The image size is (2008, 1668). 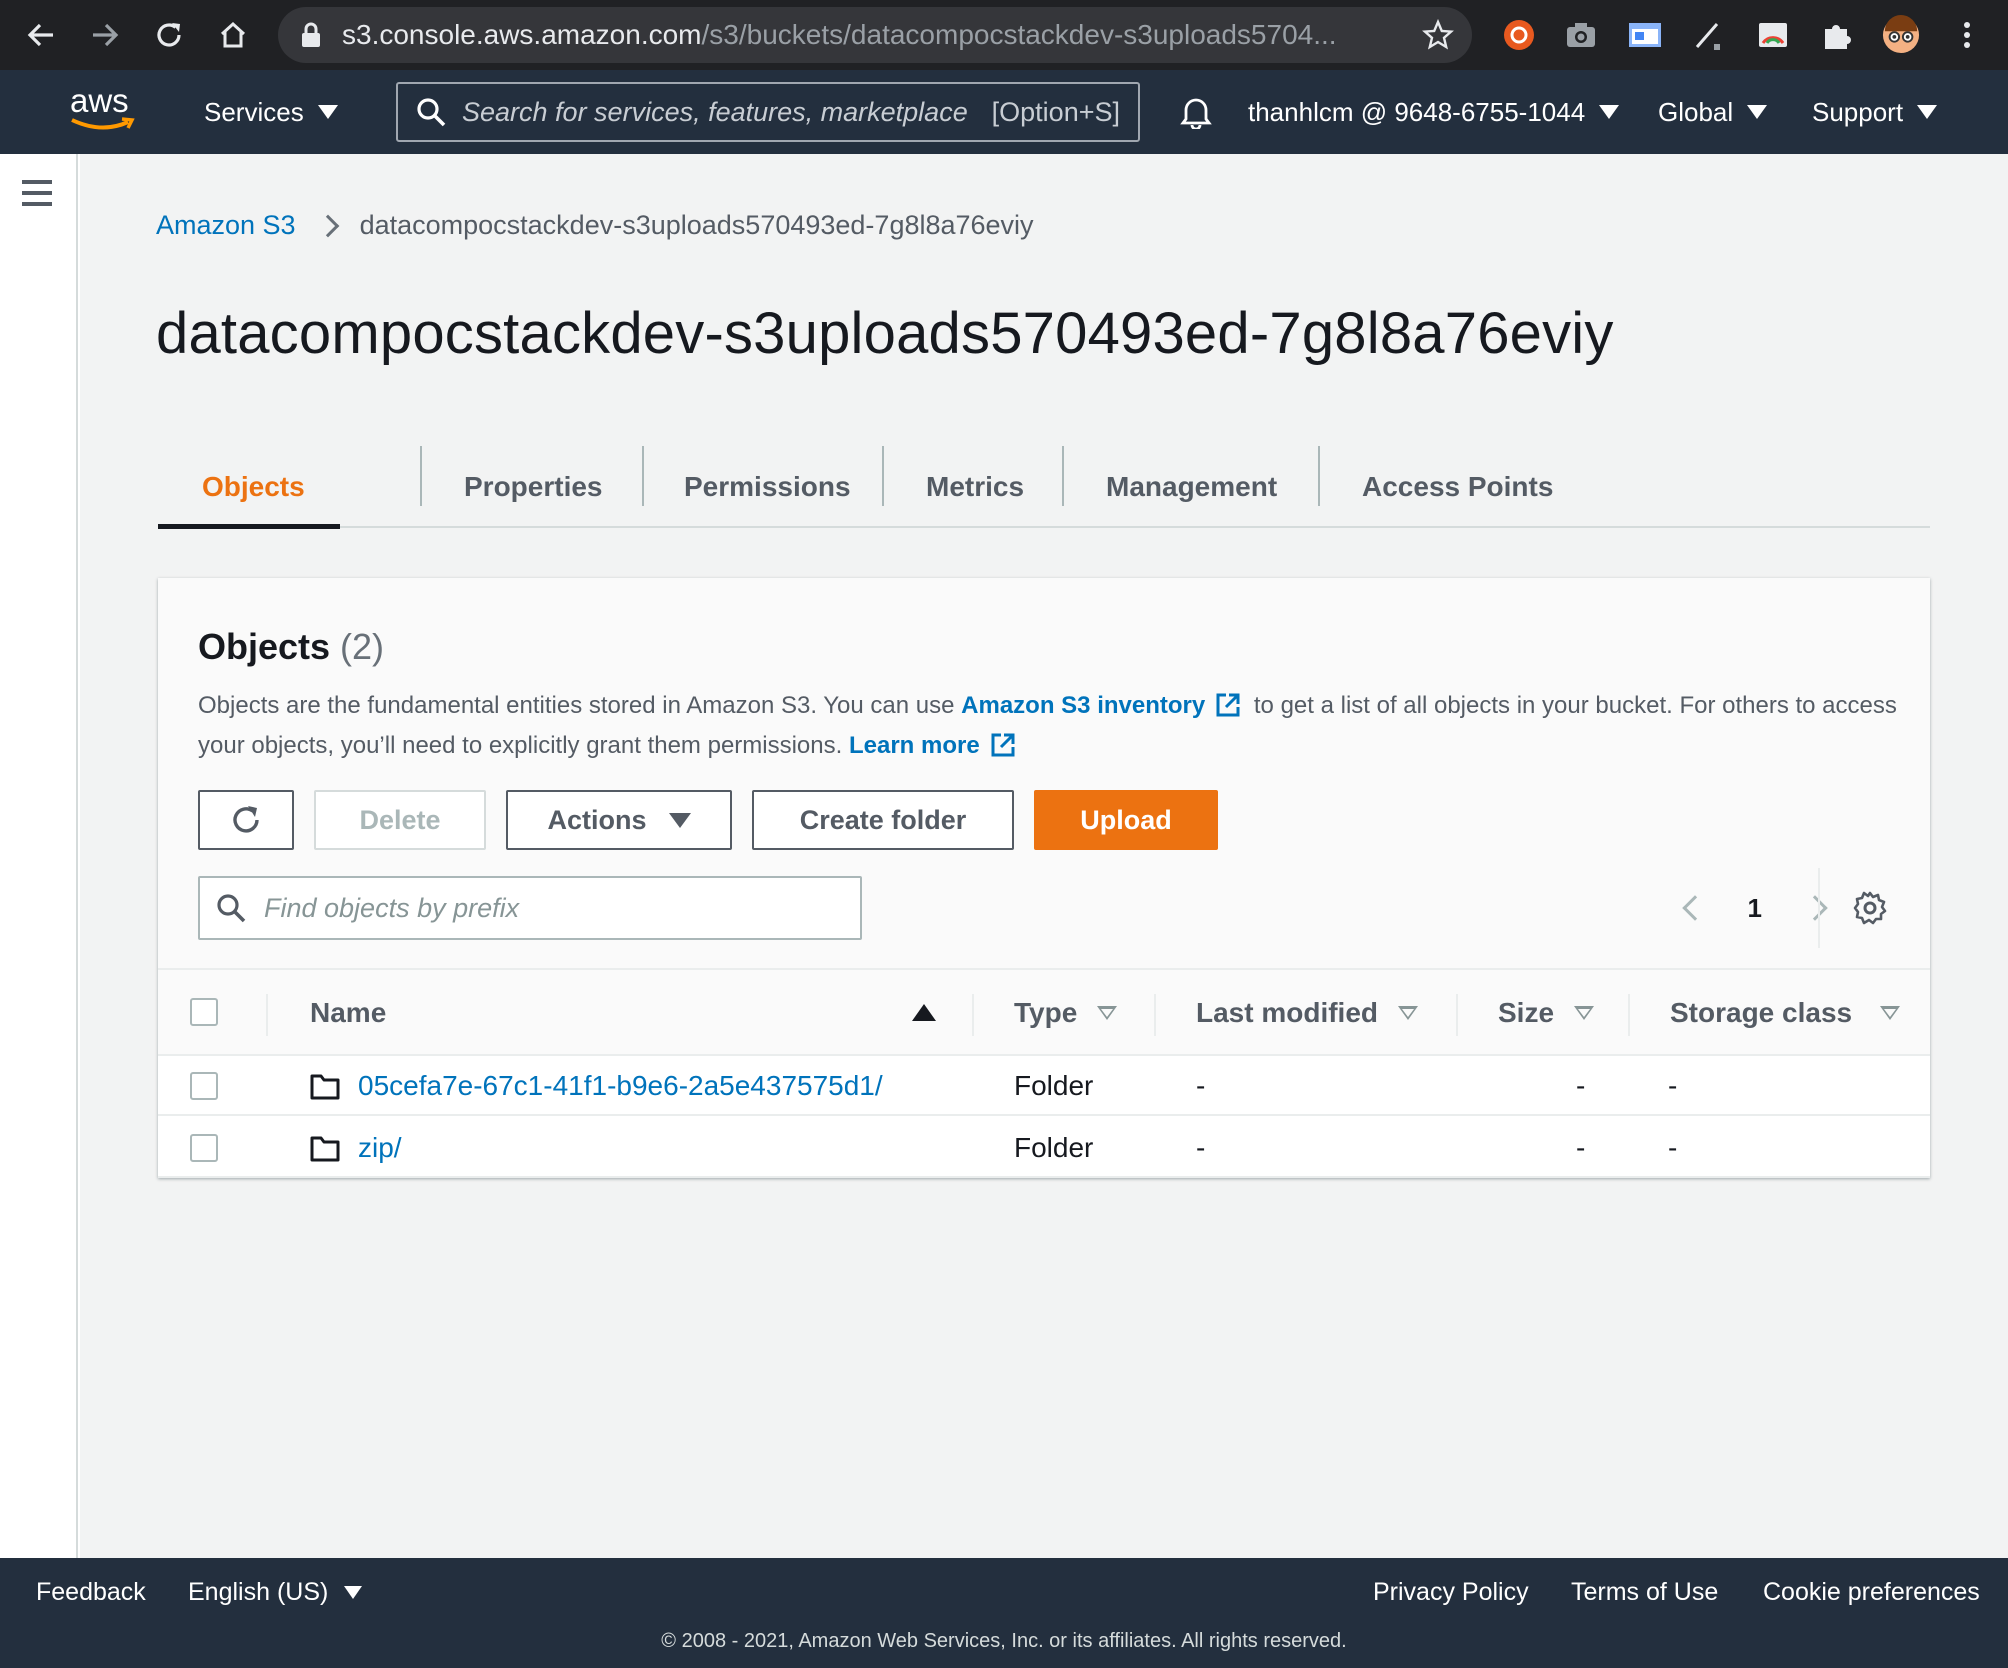 What do you see at coordinates (1457, 487) in the screenshot?
I see `tab-access-points: Access Points` at bounding box center [1457, 487].